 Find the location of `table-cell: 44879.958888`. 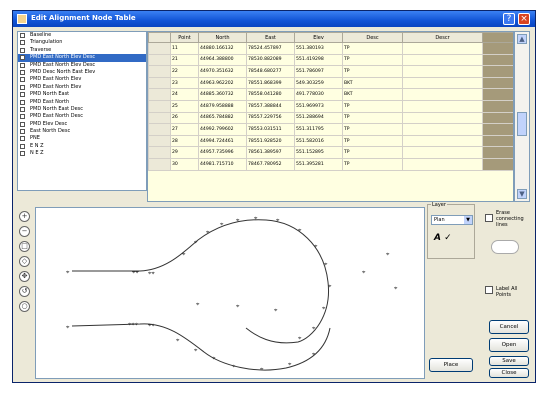

table-cell: 44879.958888 is located at coordinates (222, 106).